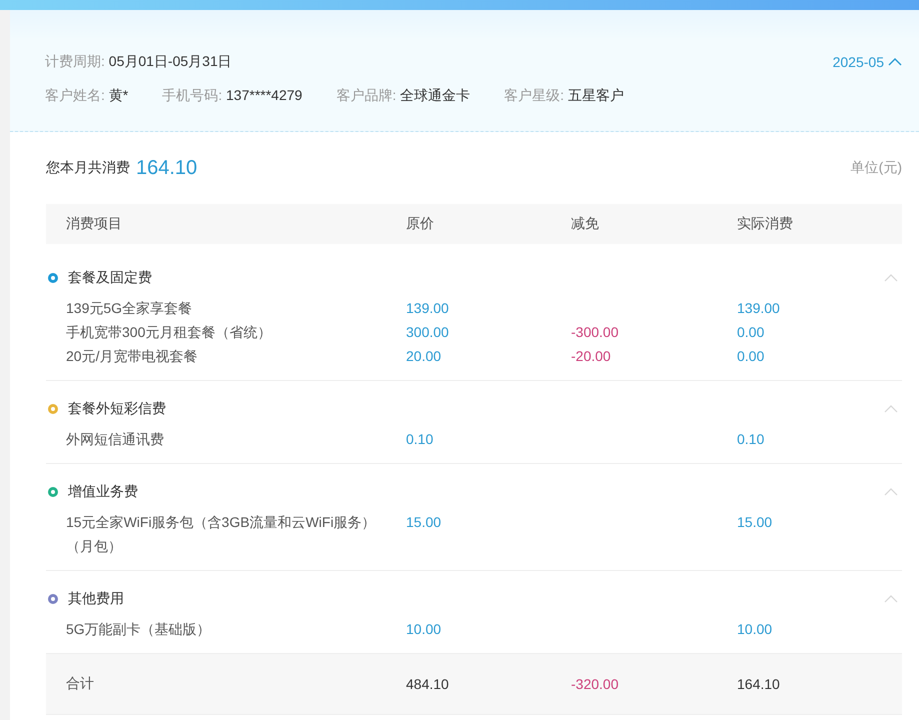 Image resolution: width=919 pixels, height=720 pixels. What do you see at coordinates (88, 168) in the screenshot?
I see `total-label: 您本月共消费` at bounding box center [88, 168].